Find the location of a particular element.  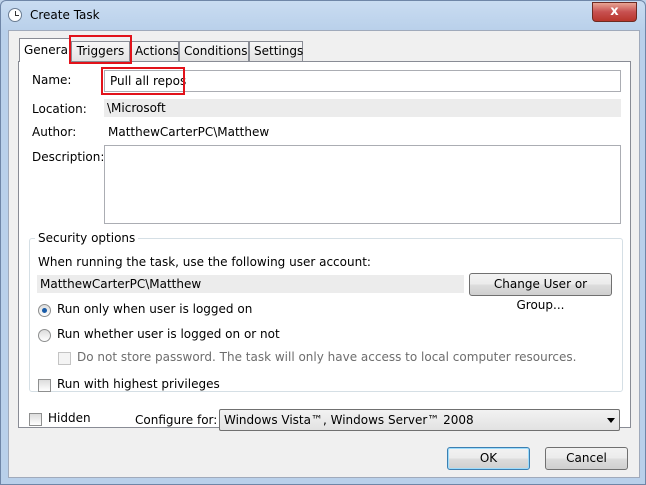

highest-privileges-label: Run with highest privileges is located at coordinates (138, 384).